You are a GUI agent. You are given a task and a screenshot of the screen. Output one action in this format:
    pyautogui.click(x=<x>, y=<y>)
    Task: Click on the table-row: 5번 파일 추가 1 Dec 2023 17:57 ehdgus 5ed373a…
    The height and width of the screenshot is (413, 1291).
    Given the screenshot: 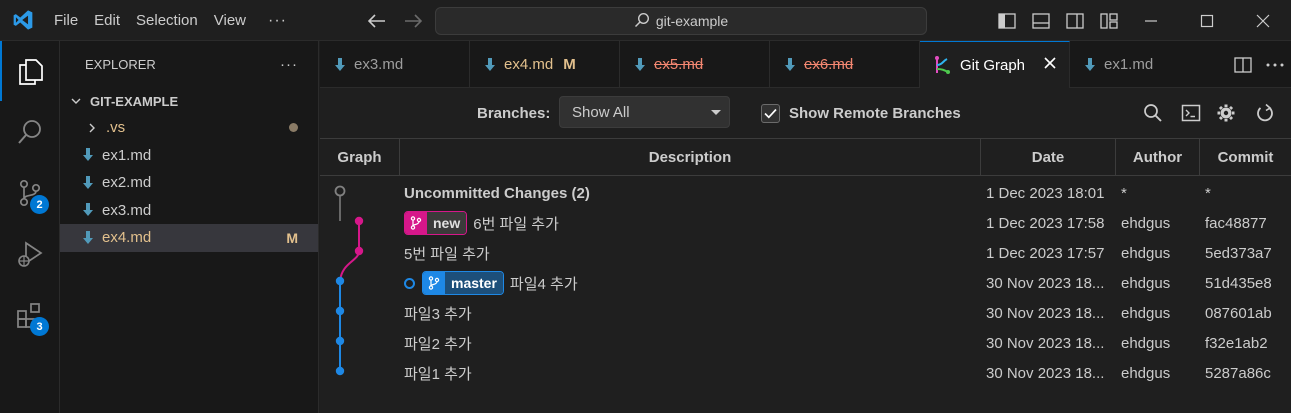 What is the action you would take?
    pyautogui.click(x=805, y=253)
    